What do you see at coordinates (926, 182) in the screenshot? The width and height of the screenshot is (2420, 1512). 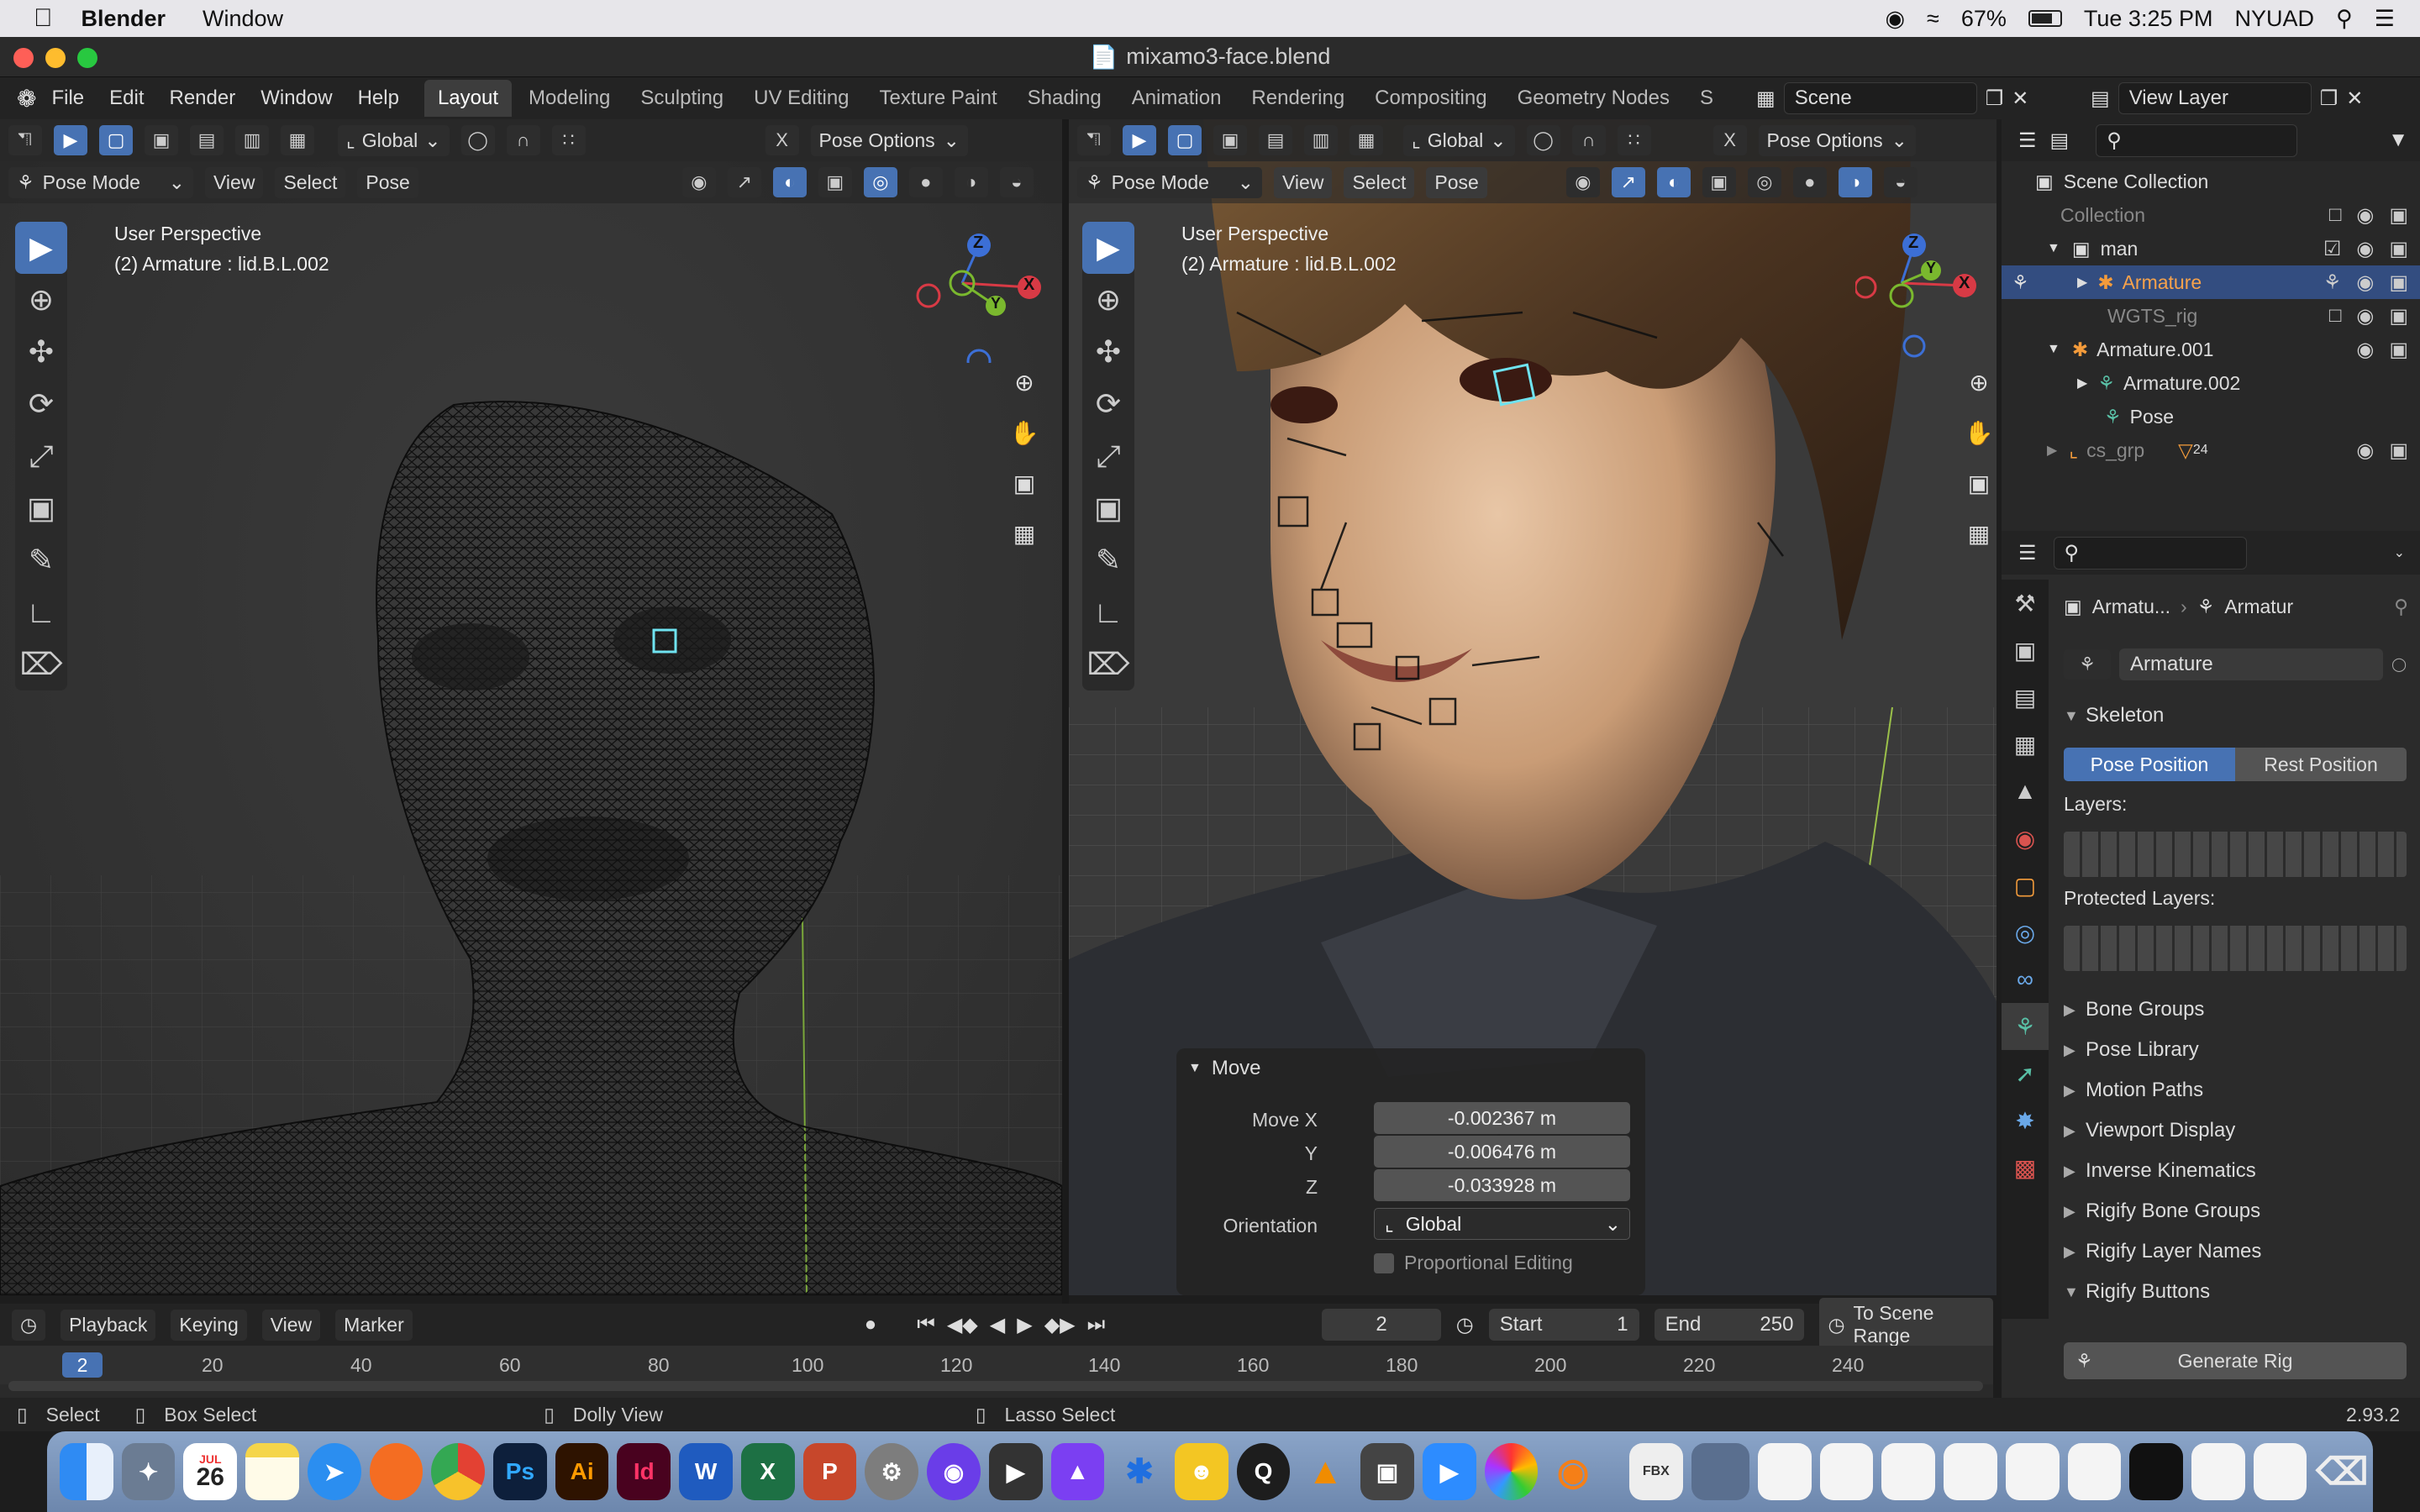 I see `shading-solid-icon: ●` at bounding box center [926, 182].